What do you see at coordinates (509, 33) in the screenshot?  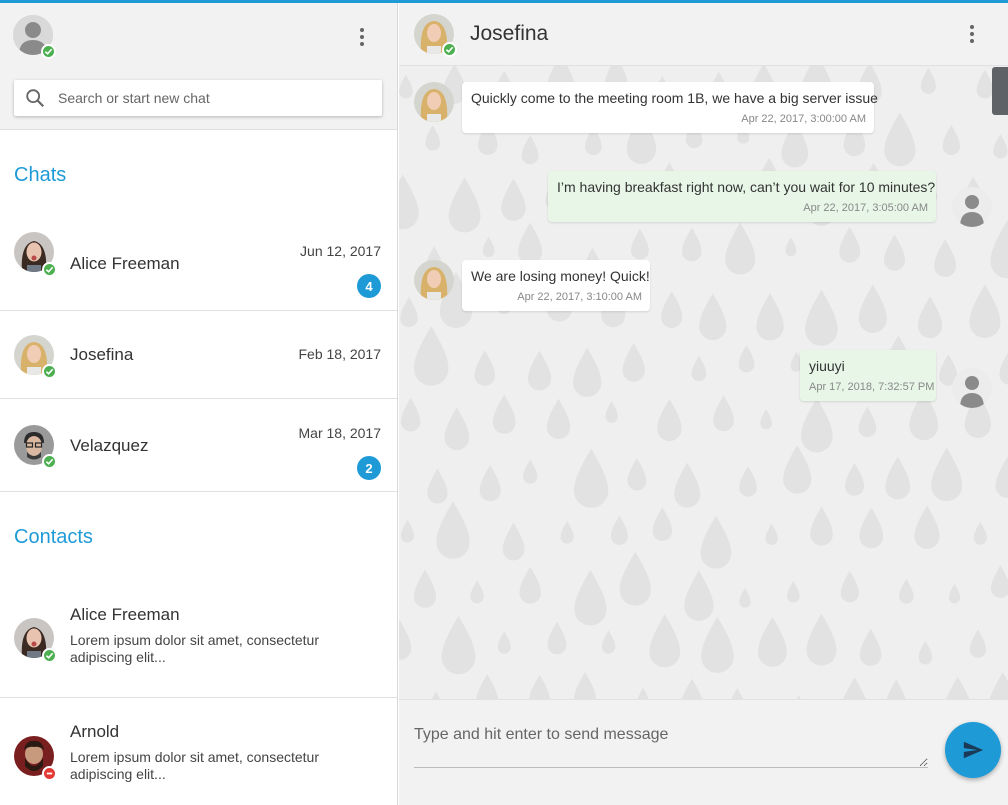 I see `conversation-title: Josefina` at bounding box center [509, 33].